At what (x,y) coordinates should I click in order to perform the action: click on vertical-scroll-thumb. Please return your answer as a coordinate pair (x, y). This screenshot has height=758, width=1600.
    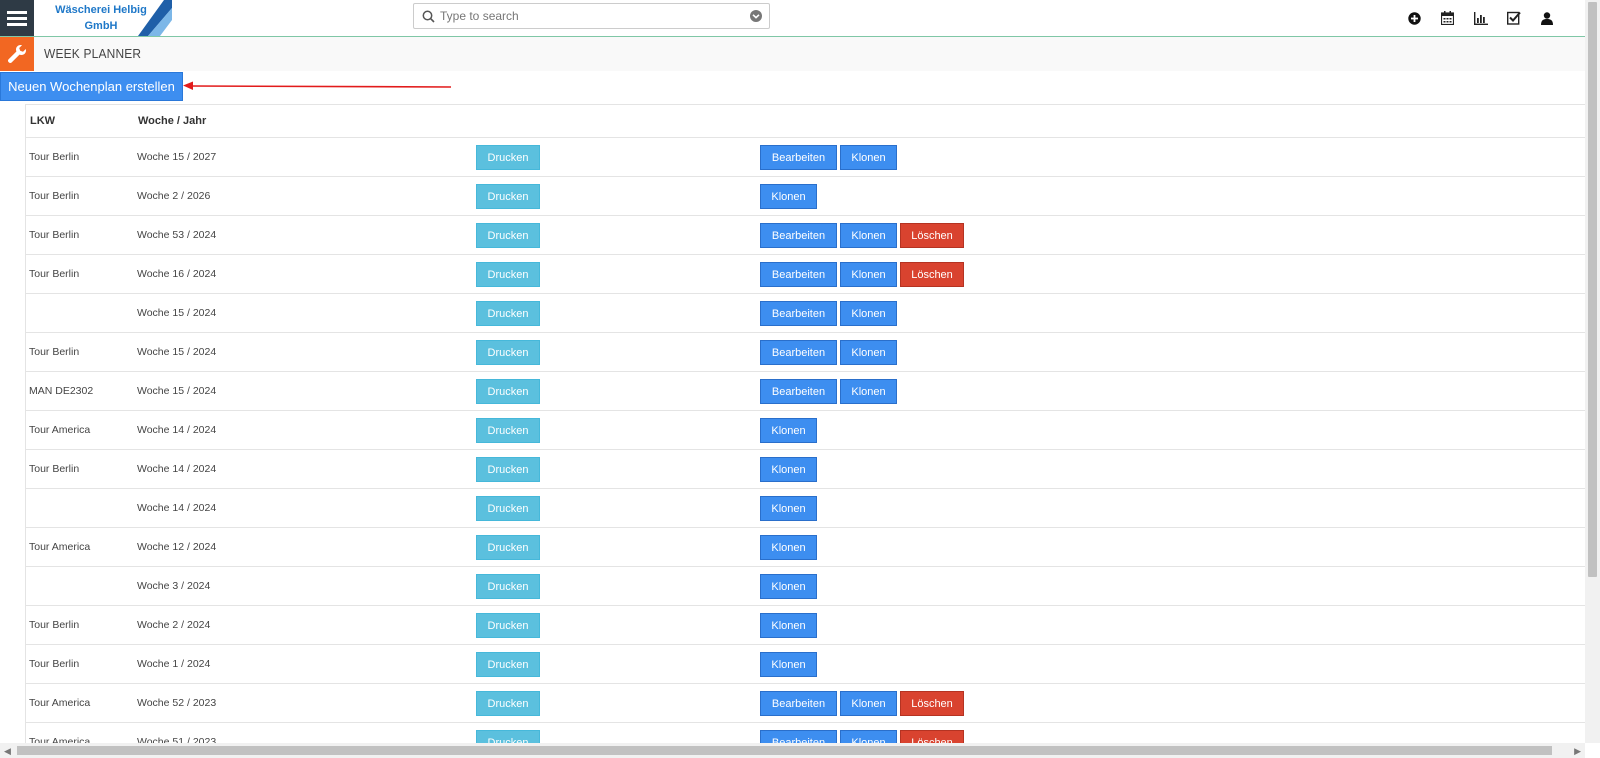
    Looking at the image, I should click on (1592, 289).